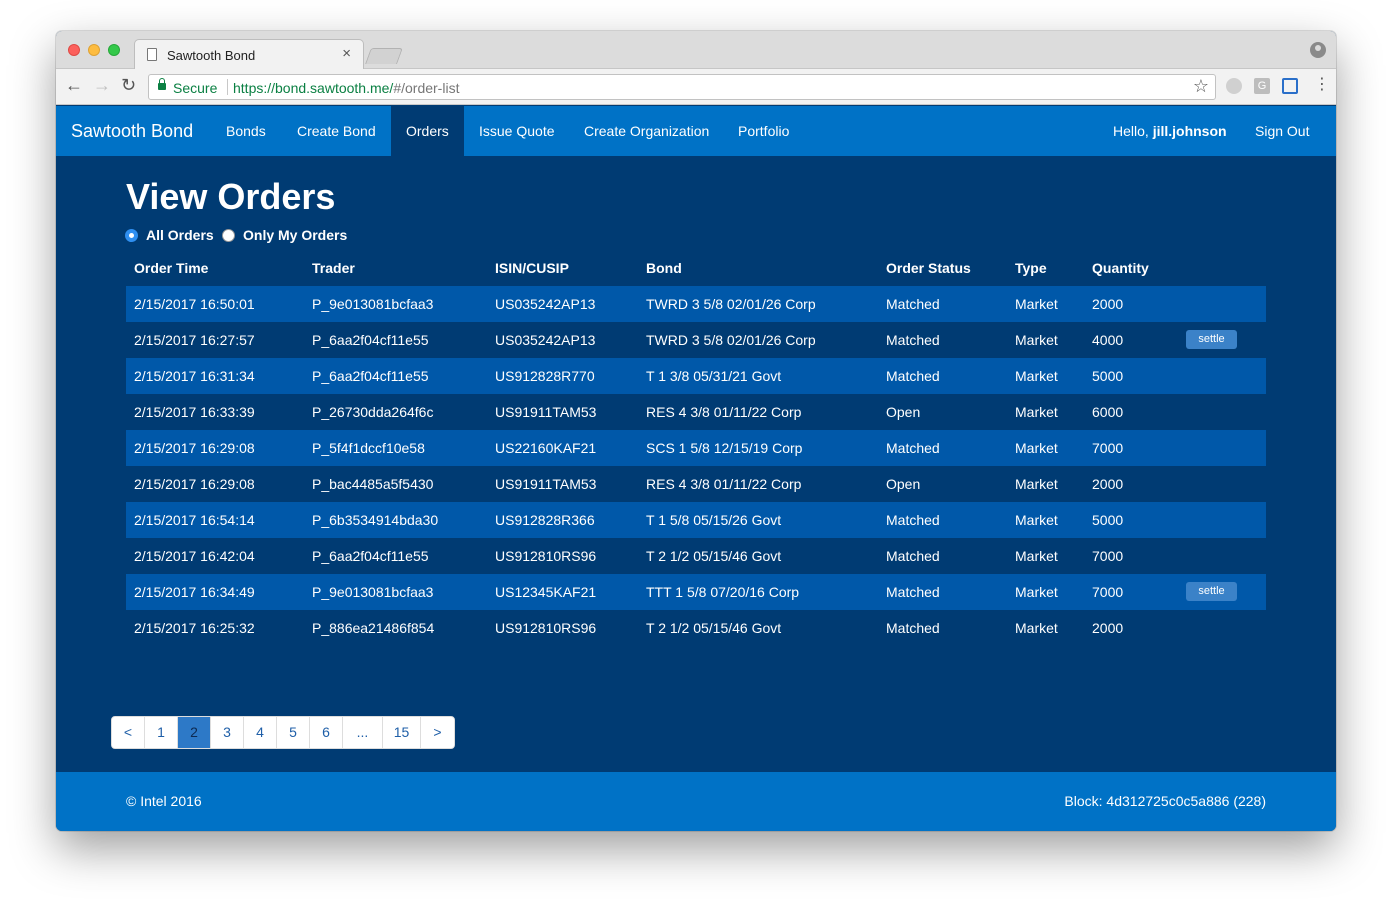 The width and height of the screenshot is (1392, 912). What do you see at coordinates (545, 376) in the screenshot?
I see `cell-isin: US912828R770` at bounding box center [545, 376].